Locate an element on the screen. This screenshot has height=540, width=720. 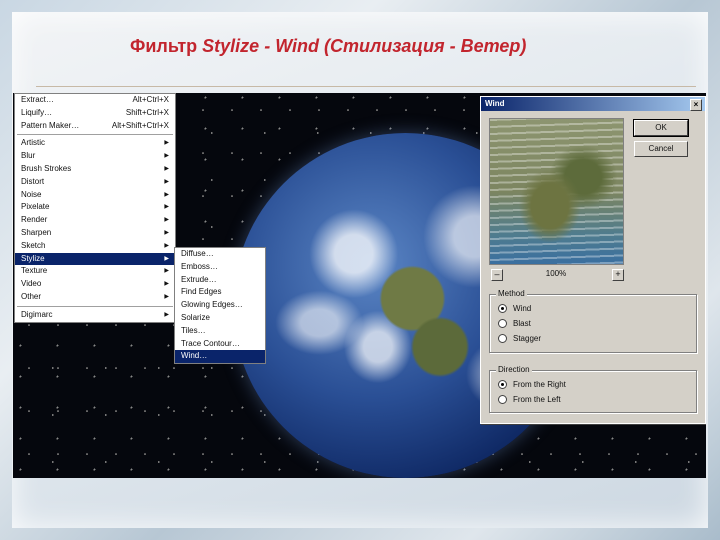
menu-item-label: Digimarc is located at coordinates (37, 314).